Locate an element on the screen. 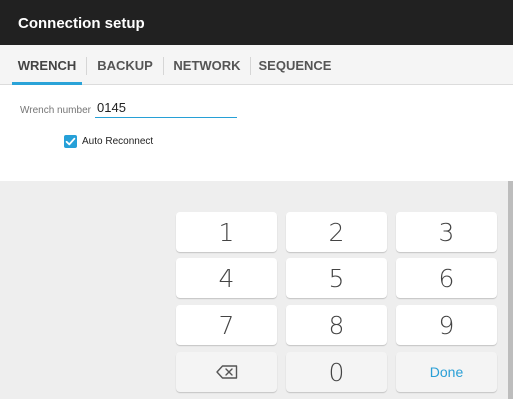 Image resolution: width=513 pixels, height=399 pixels. tab-wrench: WRENCH is located at coordinates (47, 65).